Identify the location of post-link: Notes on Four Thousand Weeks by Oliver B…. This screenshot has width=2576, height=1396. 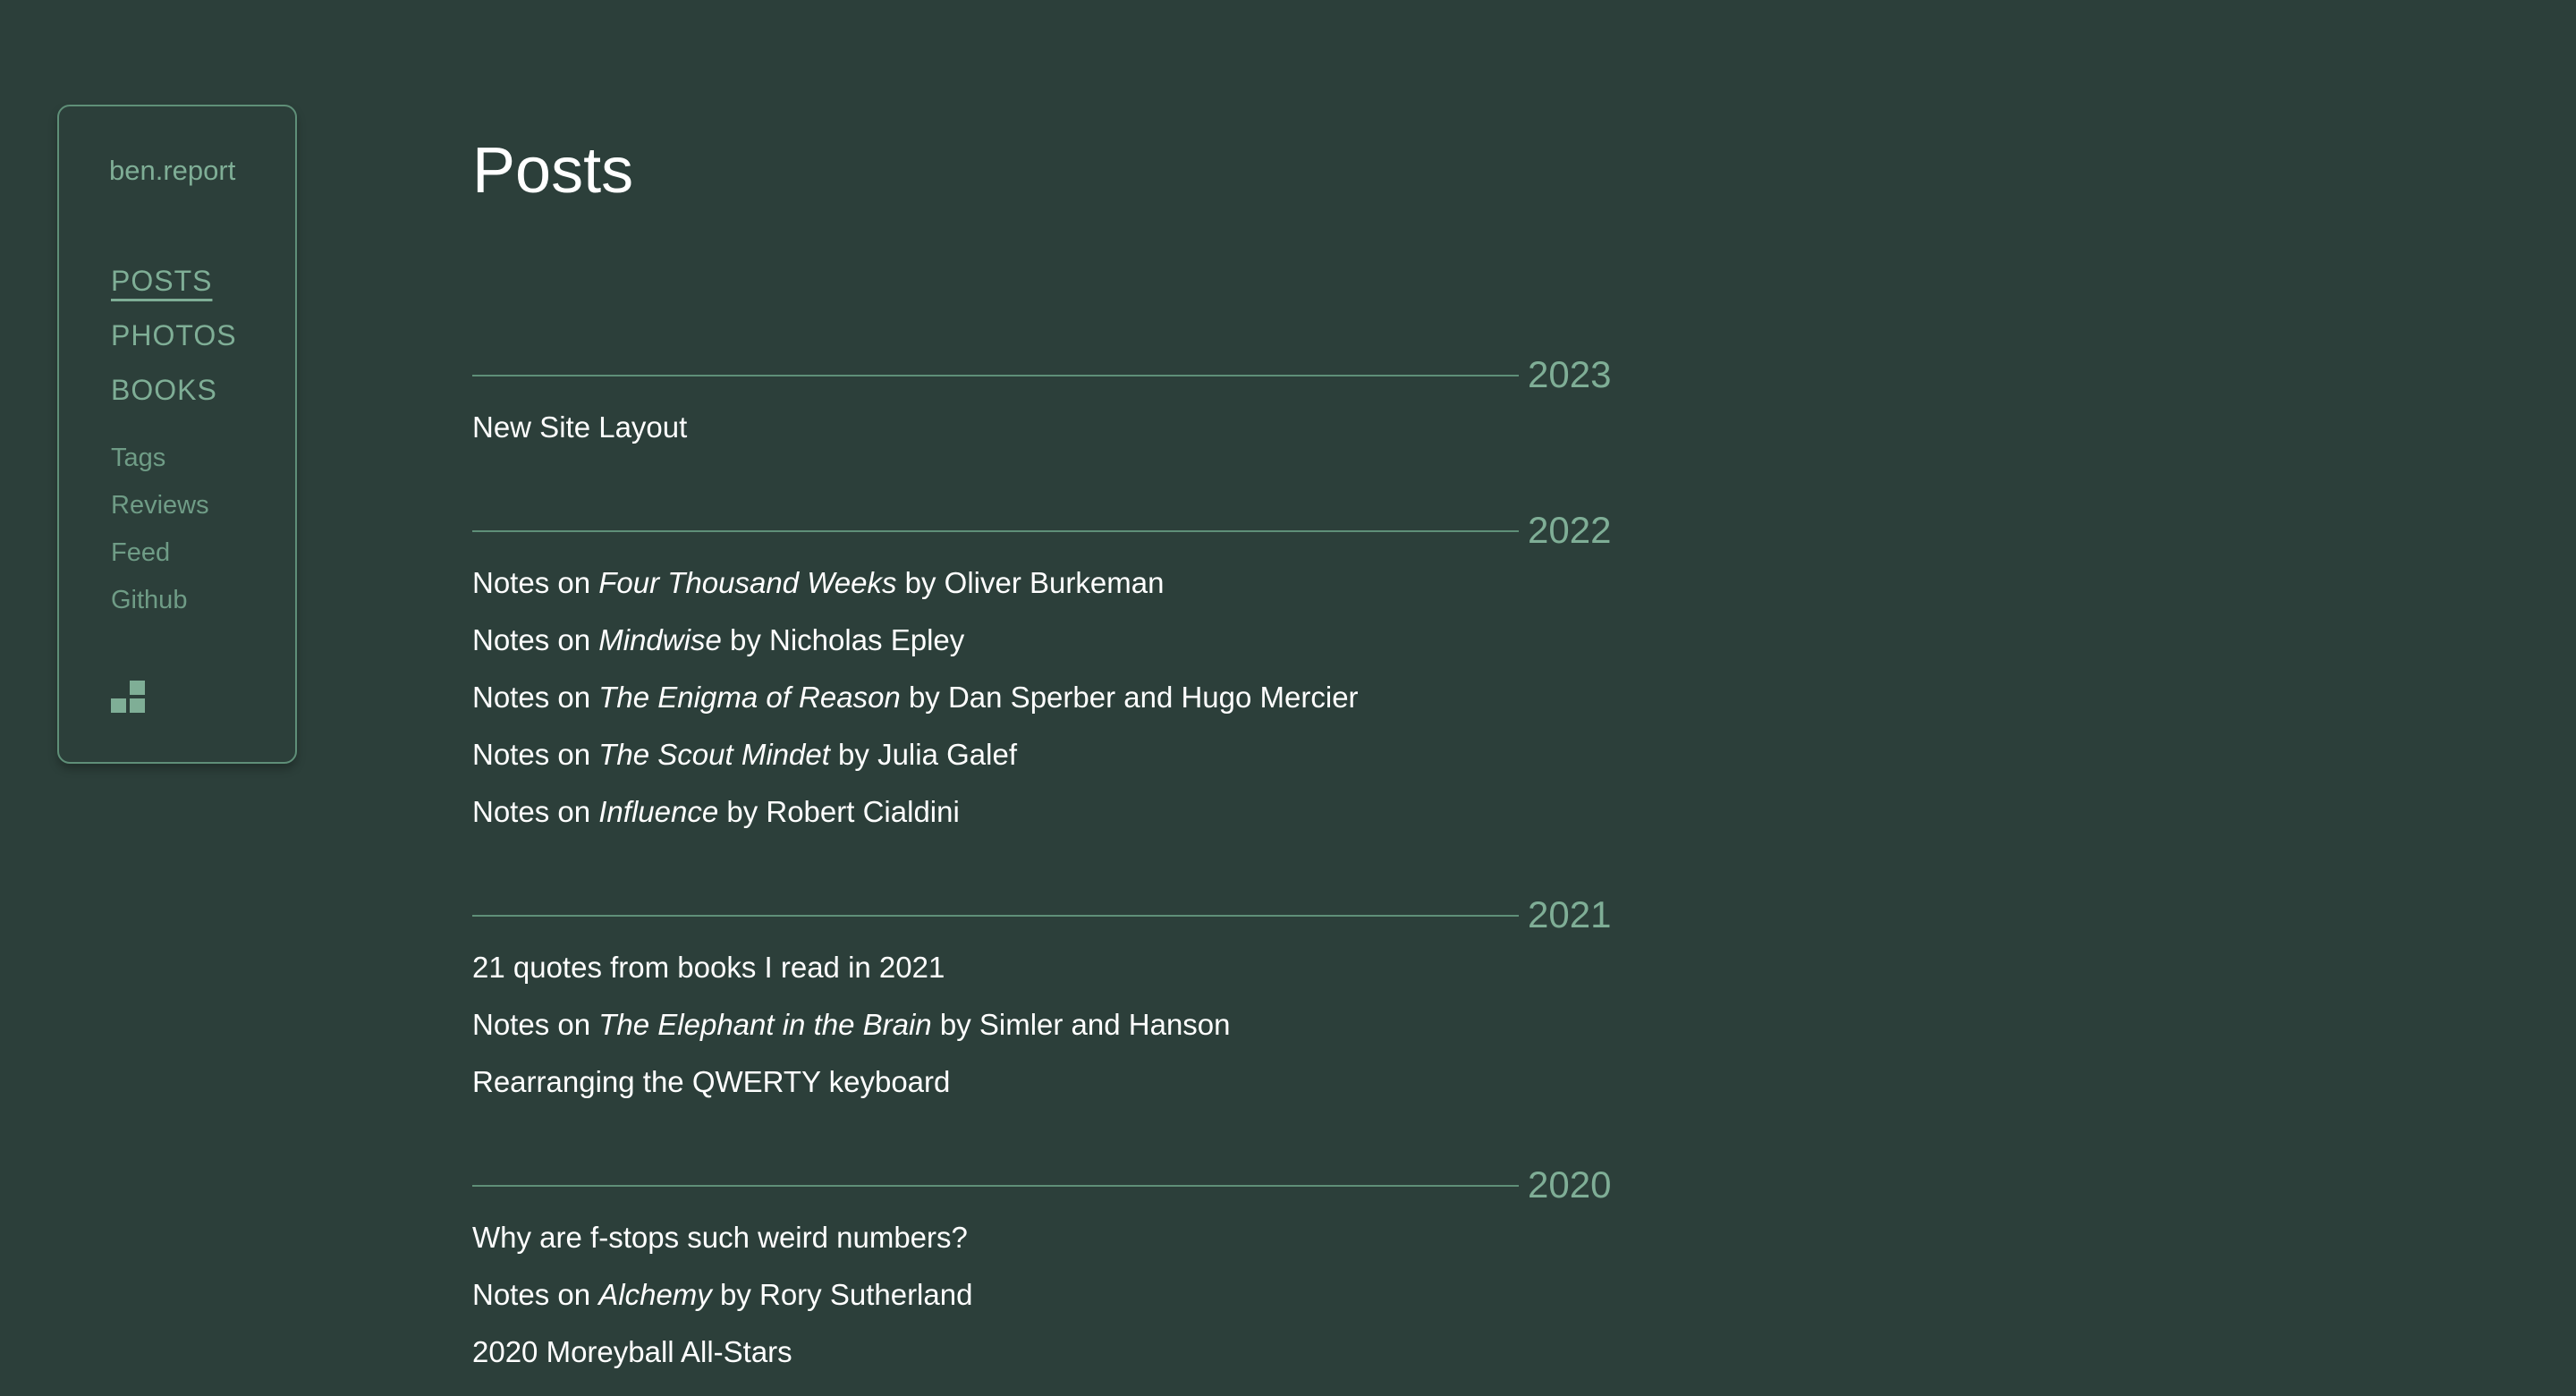
(818, 582).